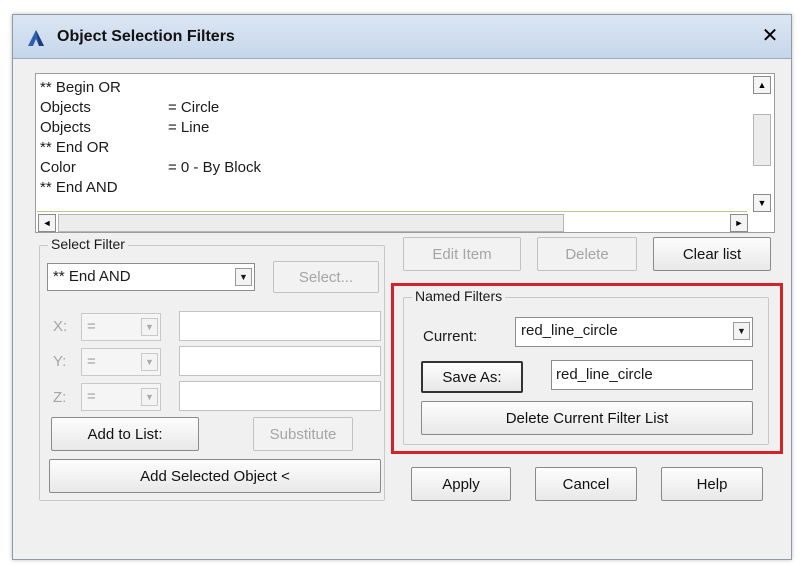  I want to click on z-operator-combo: = ▼, so click(121, 397).